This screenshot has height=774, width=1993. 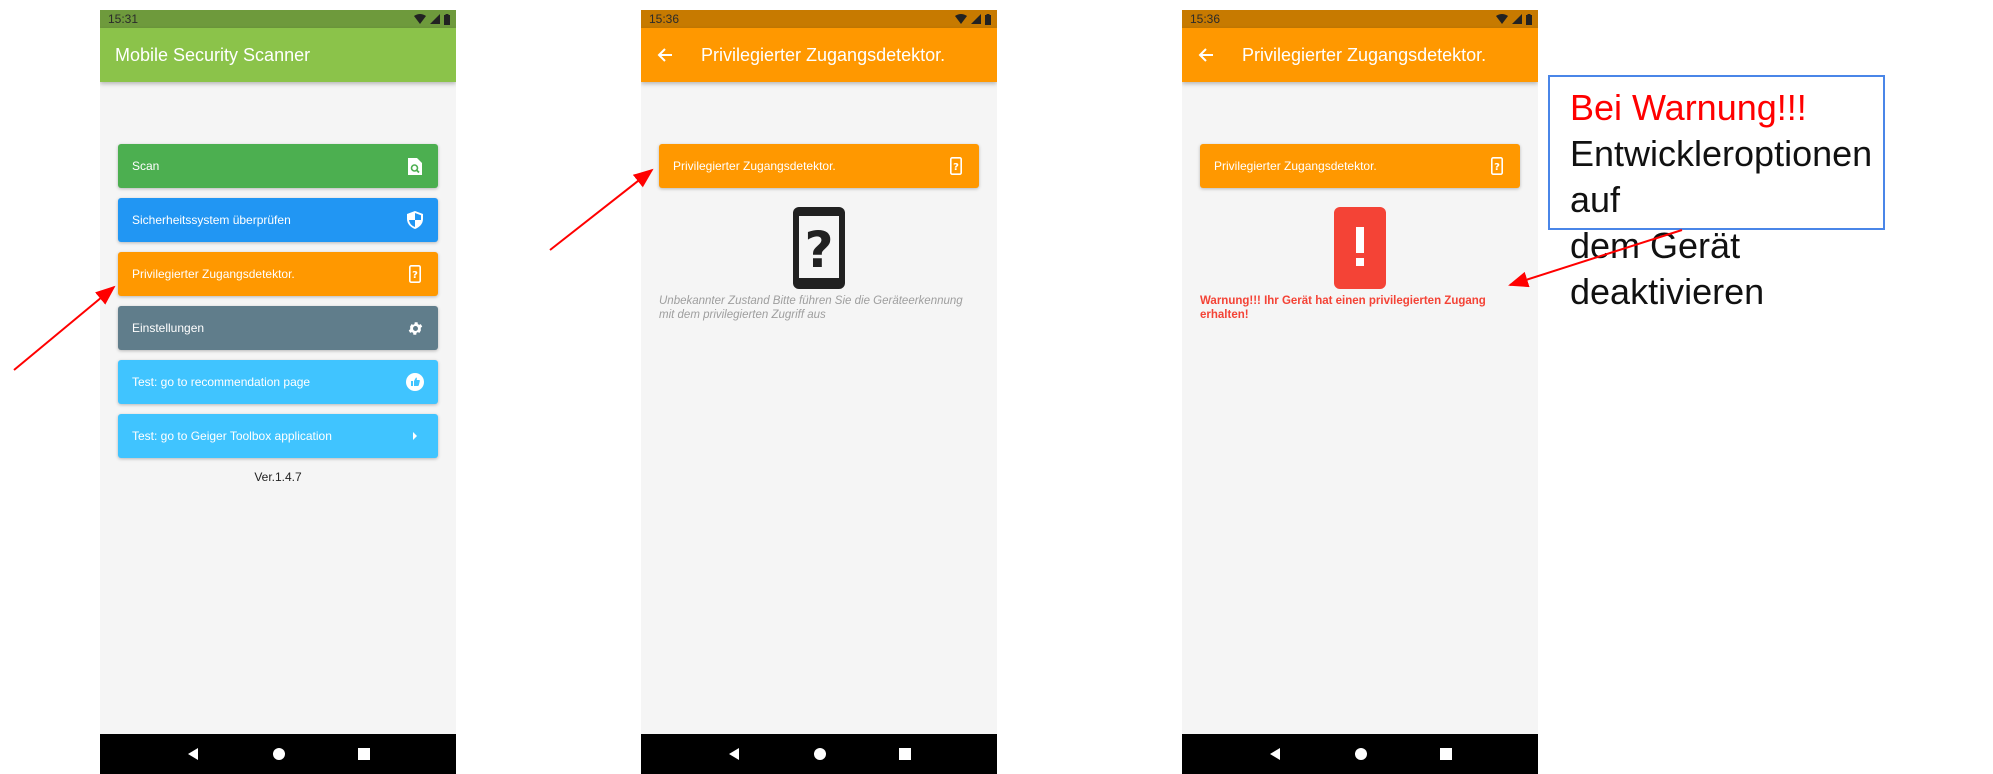 What do you see at coordinates (146, 166) in the screenshot?
I see `scan-button-label: Scan` at bounding box center [146, 166].